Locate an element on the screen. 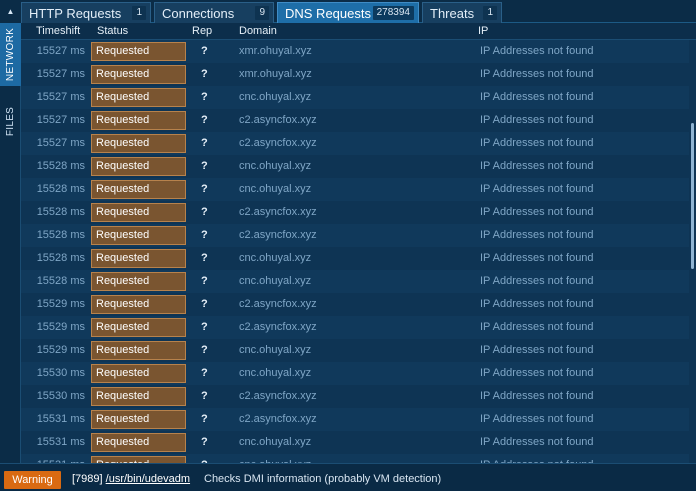  column-header-domain: Domain is located at coordinates (258, 31).